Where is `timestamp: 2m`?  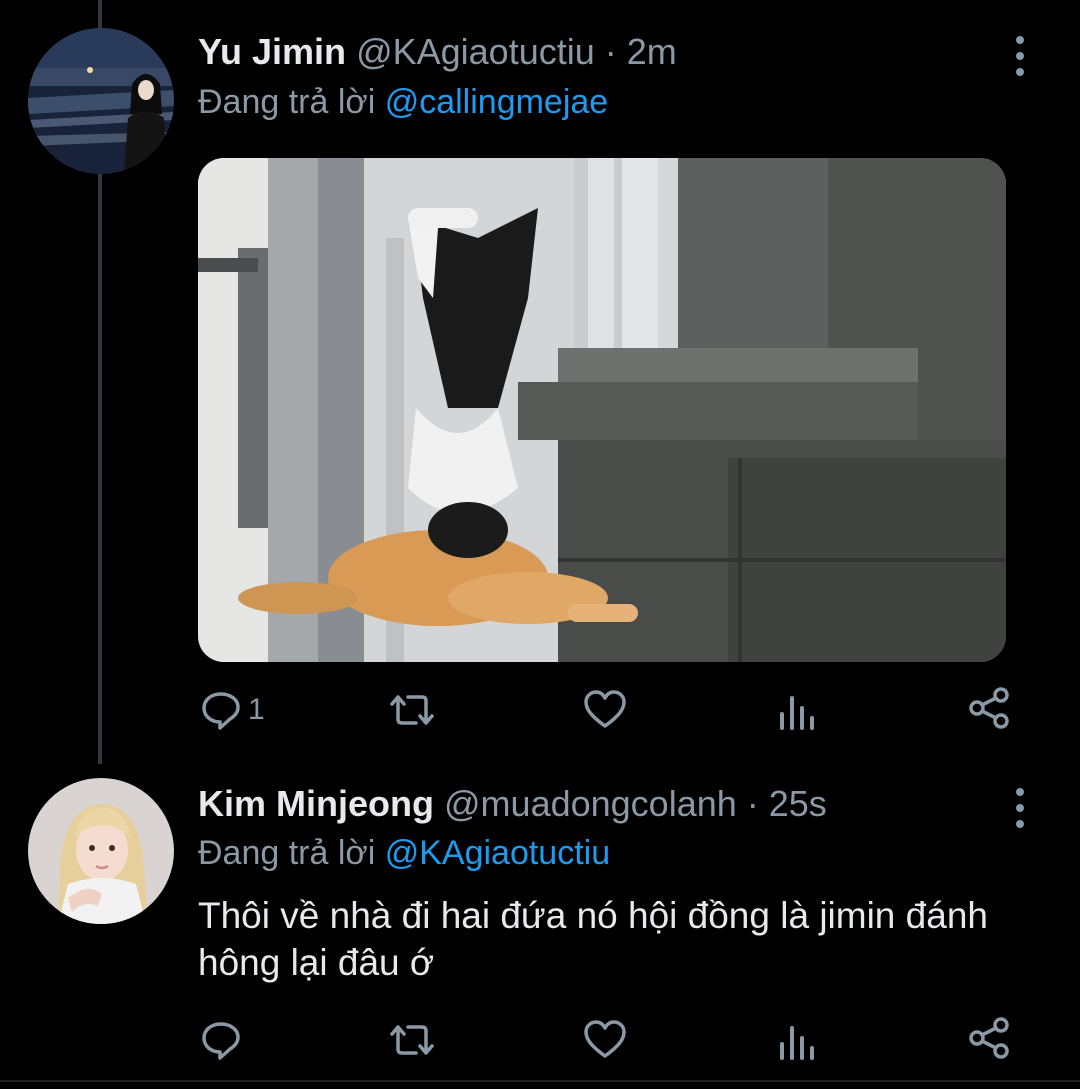
timestamp: 2m is located at coordinates (652, 51).